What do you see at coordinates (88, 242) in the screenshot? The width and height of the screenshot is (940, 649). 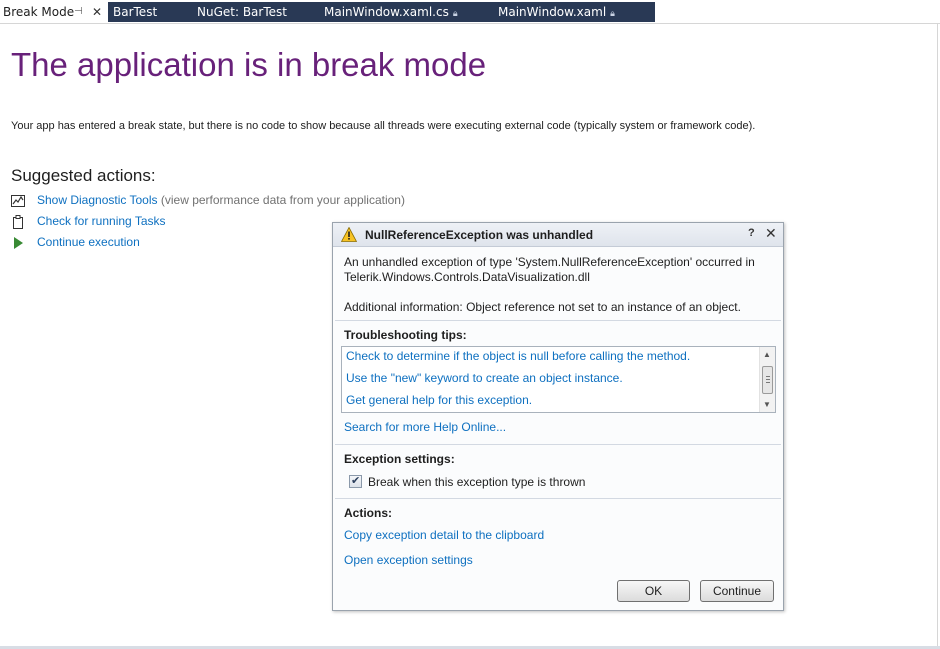 I see `continue-execution-link: Continue execution` at bounding box center [88, 242].